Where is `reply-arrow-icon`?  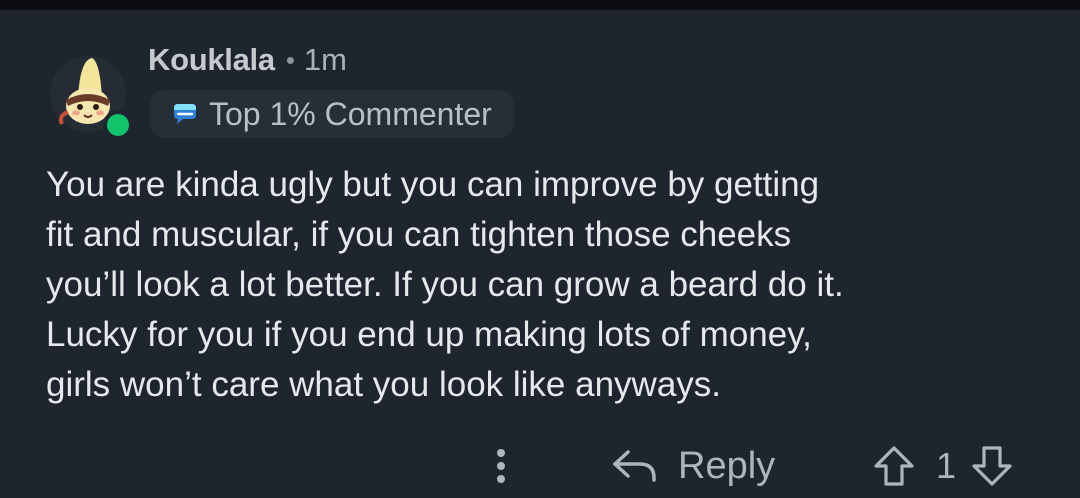
reply-arrow-icon is located at coordinates (634, 466).